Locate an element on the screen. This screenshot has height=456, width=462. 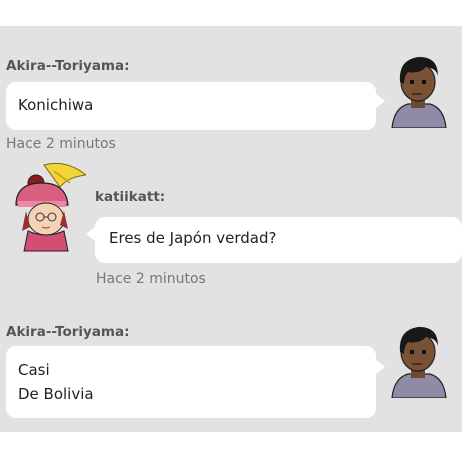
message-text: Casi is located at coordinates (34, 370).